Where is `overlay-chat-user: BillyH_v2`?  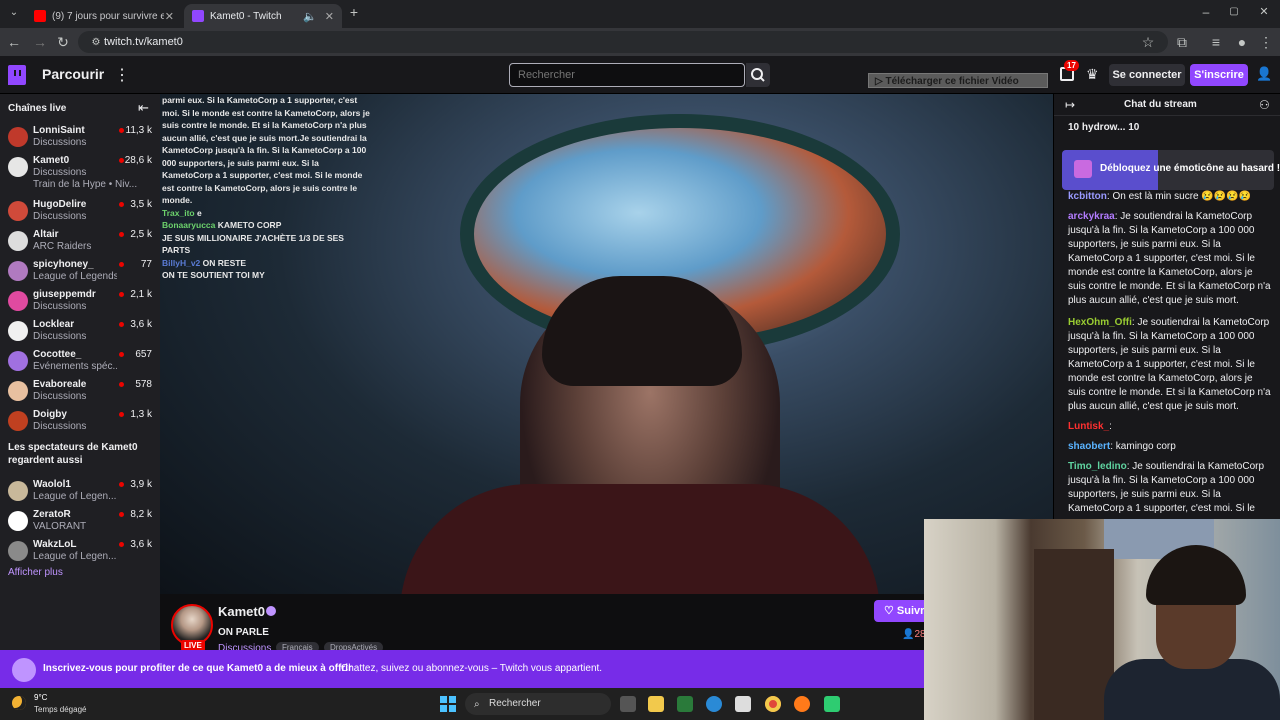
overlay-chat-user: BillyH_v2 is located at coordinates (181, 262).